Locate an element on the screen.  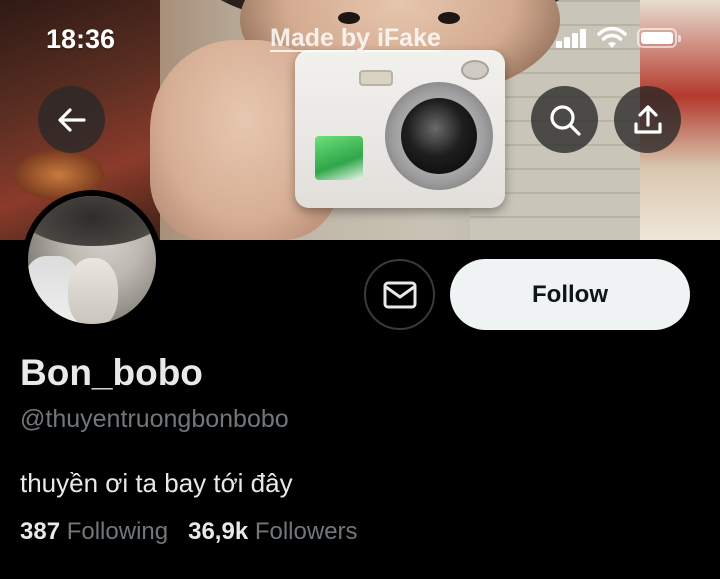
message-button is located at coordinates (399, 294).